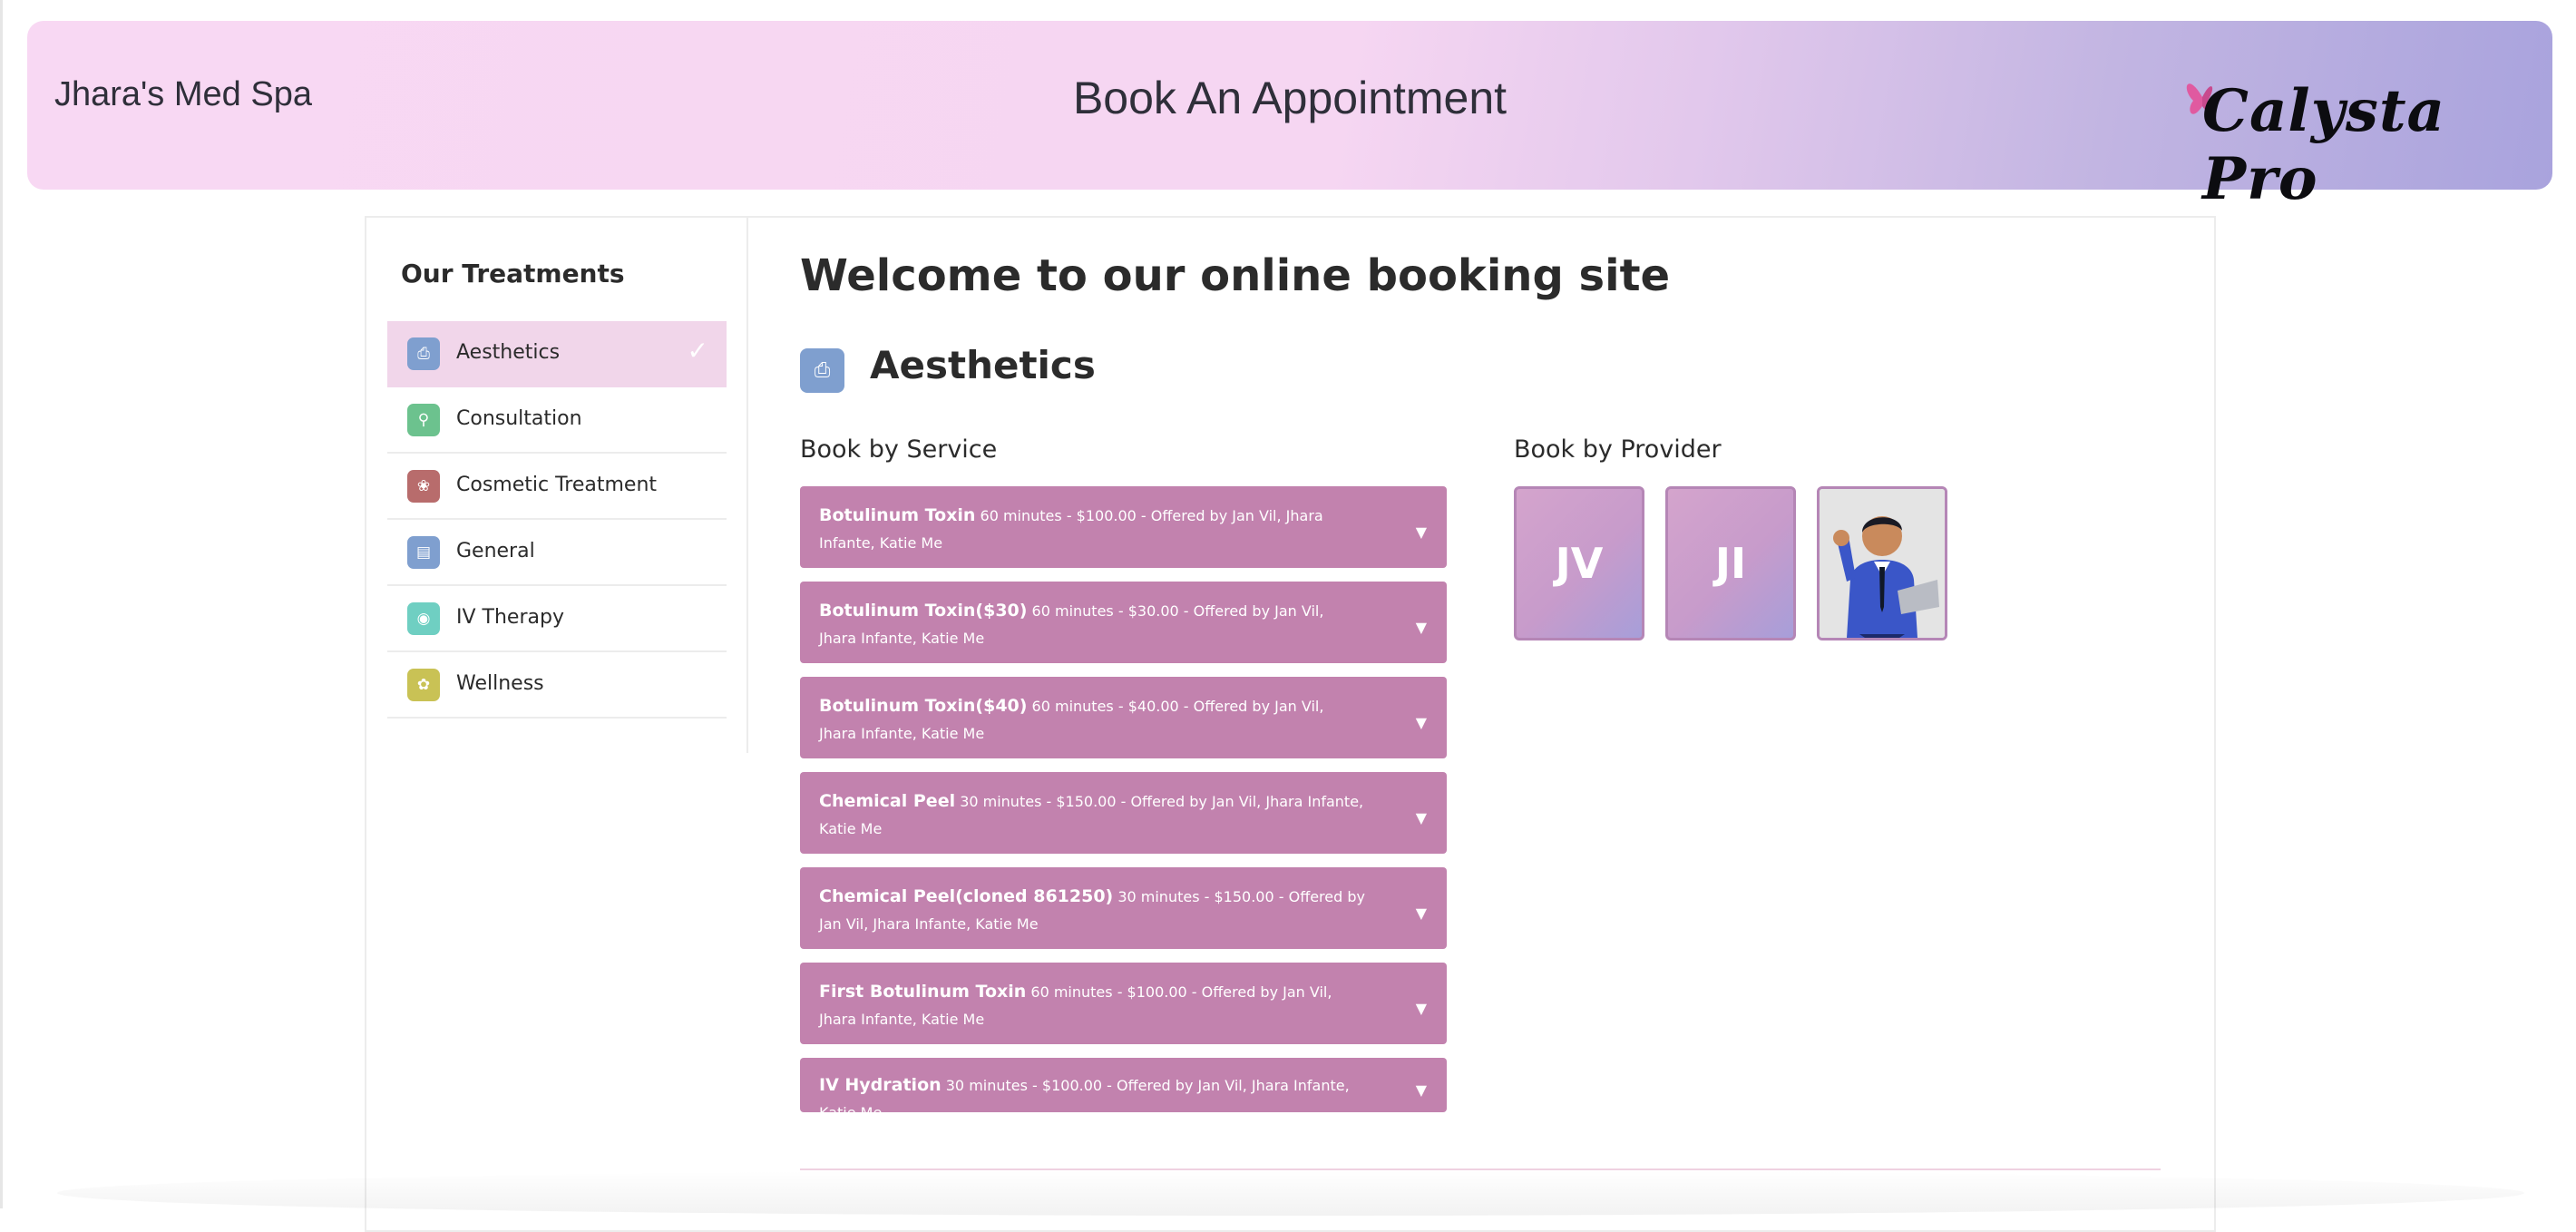 The height and width of the screenshot is (1232, 2576). I want to click on sidebar-item-cosmetic-treatment: ❀ Cosmetic Treatment, so click(557, 487).